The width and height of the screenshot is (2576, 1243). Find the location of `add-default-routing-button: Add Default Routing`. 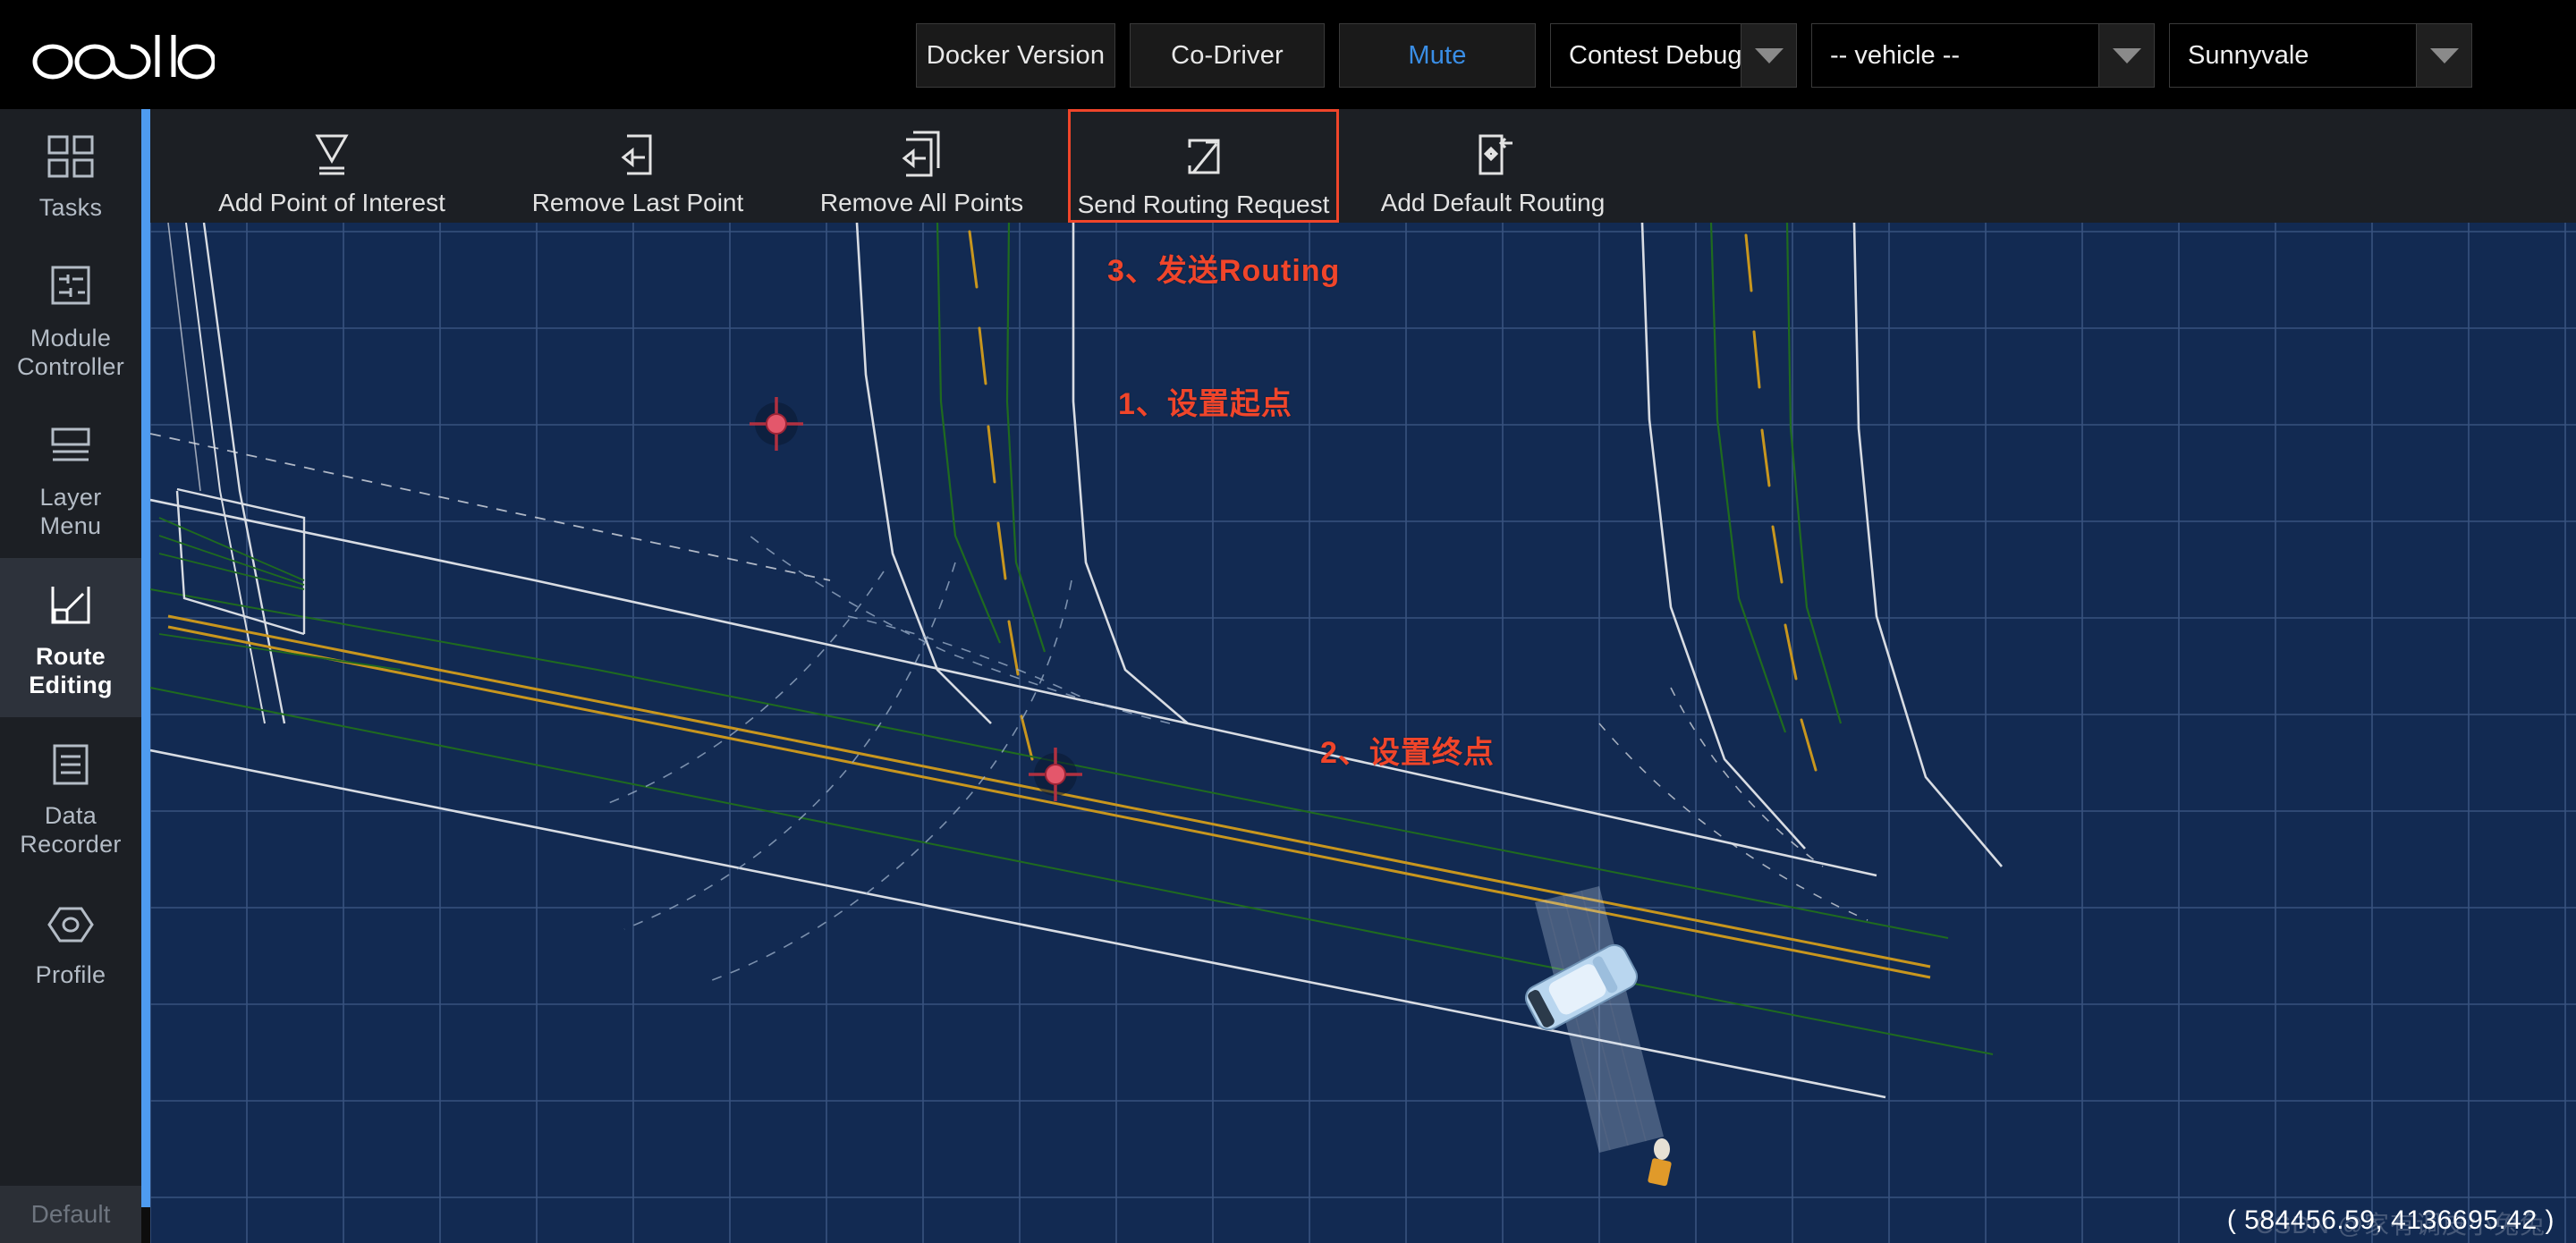

add-default-routing-button: Add Default Routing is located at coordinates (1492, 166).